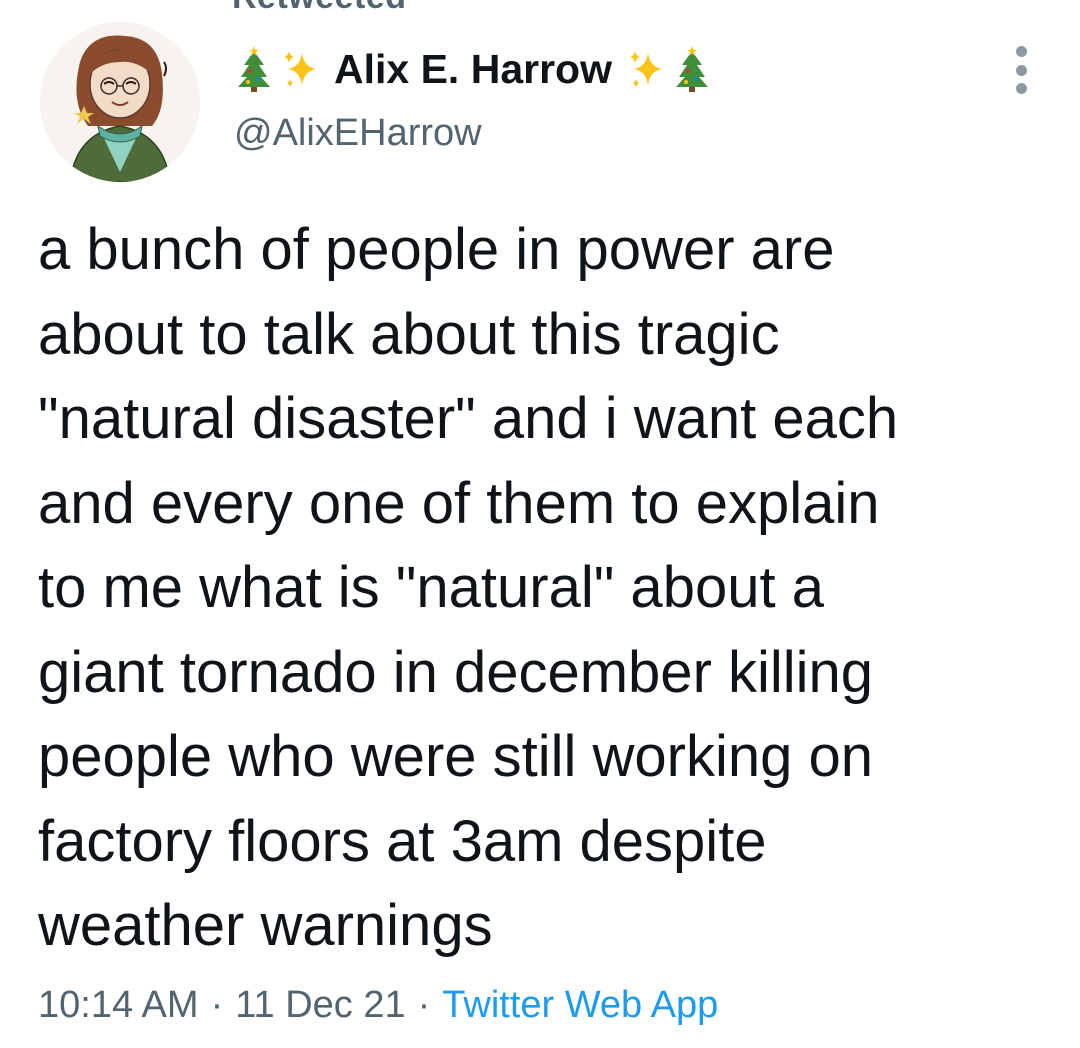  I want to click on tweet-text-line: a bunch of people in power are, so click(436, 249).